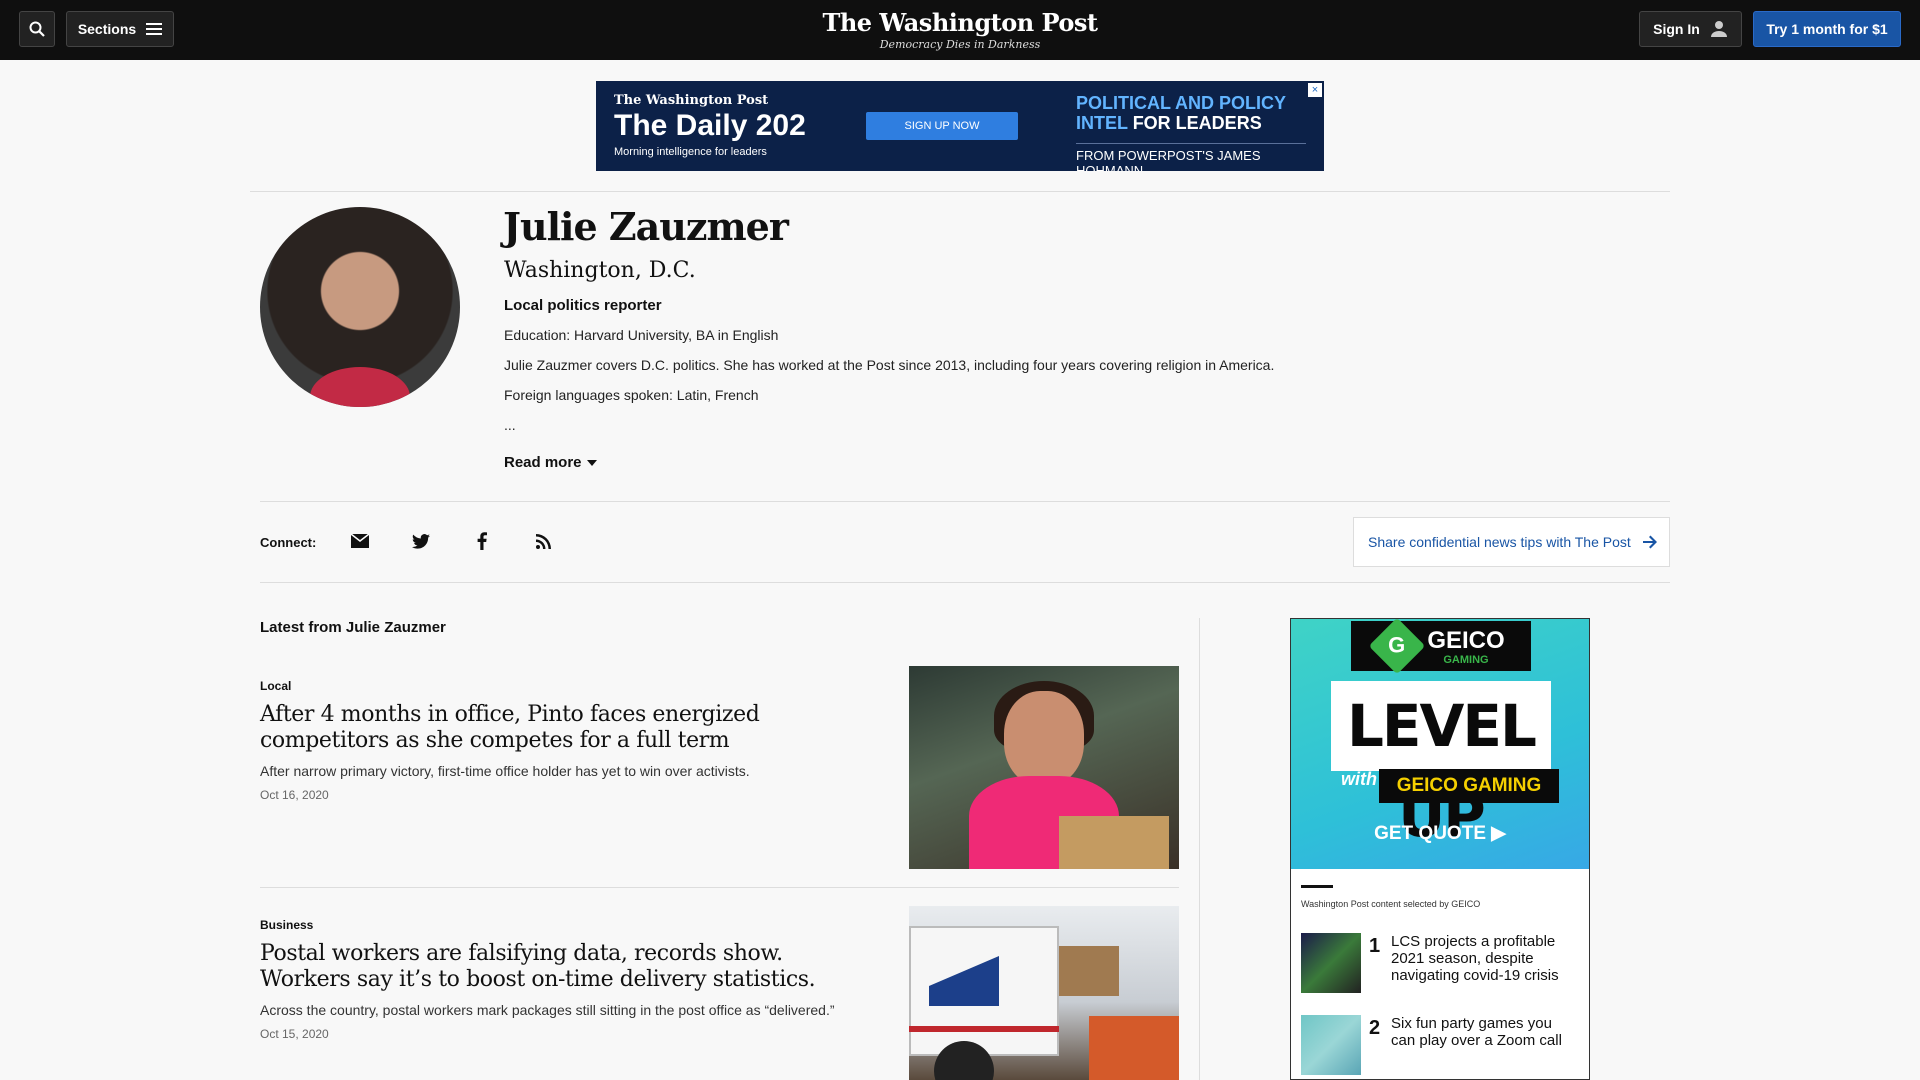  I want to click on author-languages: Foreign languages spoken: Latin, French, so click(631, 395).